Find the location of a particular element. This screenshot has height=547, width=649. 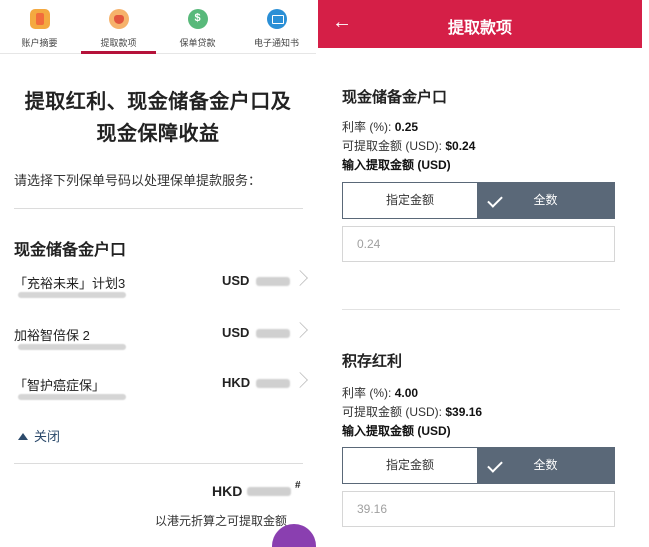

page-title-line-2: 现金保障收益 is located at coordinates (158, 134).